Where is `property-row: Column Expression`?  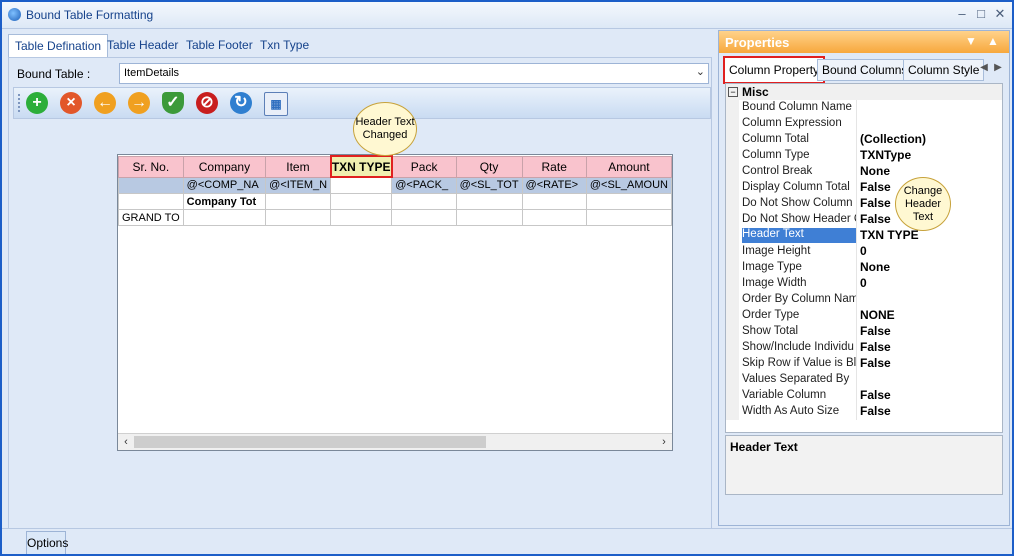
property-row: Column Expression is located at coordinates (864, 124).